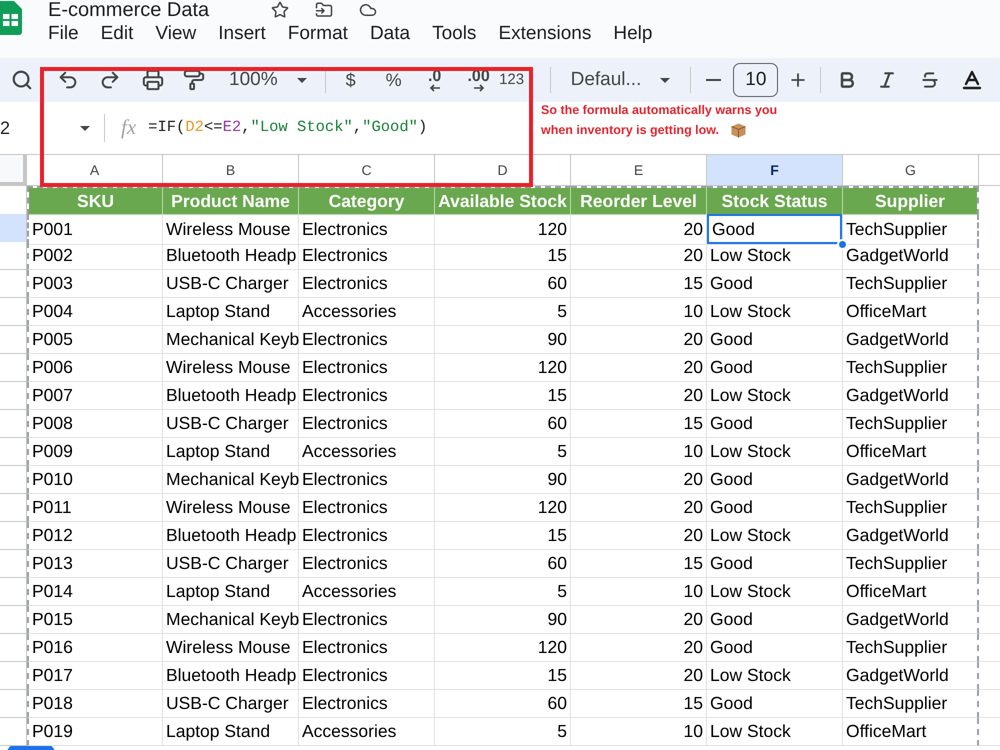 Image resolution: width=1000 pixels, height=750 pixels. I want to click on menu-item: File, so click(63, 34).